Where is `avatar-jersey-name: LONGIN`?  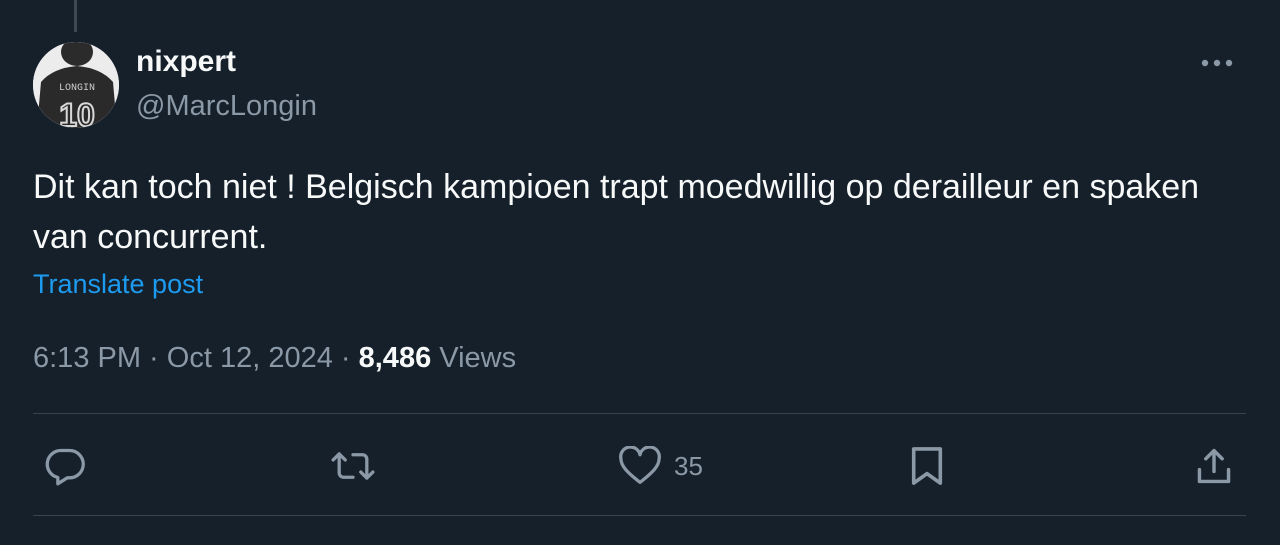
avatar-jersey-name: LONGIN is located at coordinates (77, 88).